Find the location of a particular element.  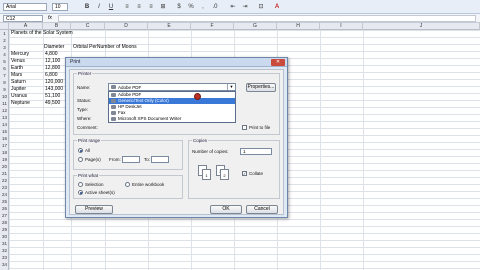

row-header: 1 is located at coordinates (4, 33).